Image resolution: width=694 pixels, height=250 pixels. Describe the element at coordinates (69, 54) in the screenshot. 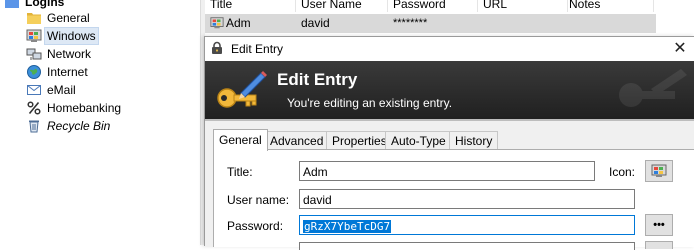

I see `tree-item-label: Network` at that location.